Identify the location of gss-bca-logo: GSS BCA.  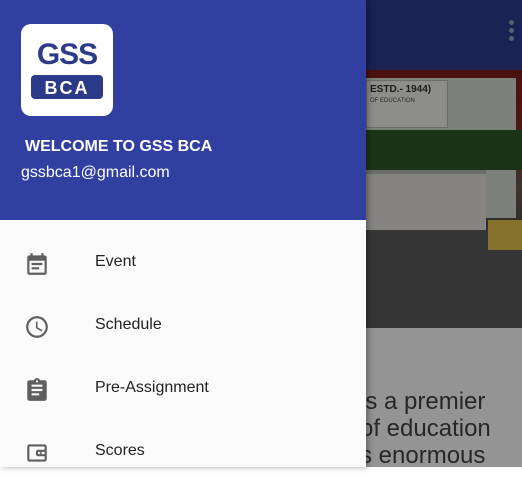
(67, 70).